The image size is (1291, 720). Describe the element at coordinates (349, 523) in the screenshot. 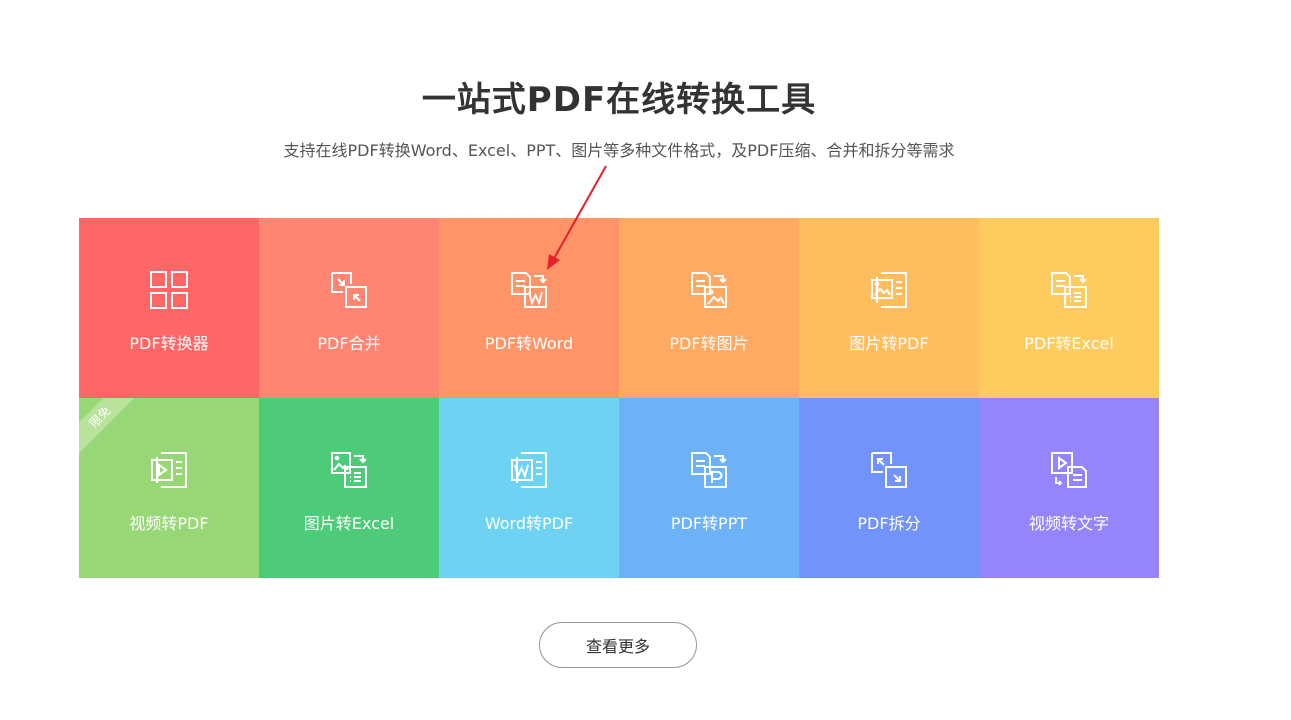

I see `tool-label: 图片转Excel` at that location.